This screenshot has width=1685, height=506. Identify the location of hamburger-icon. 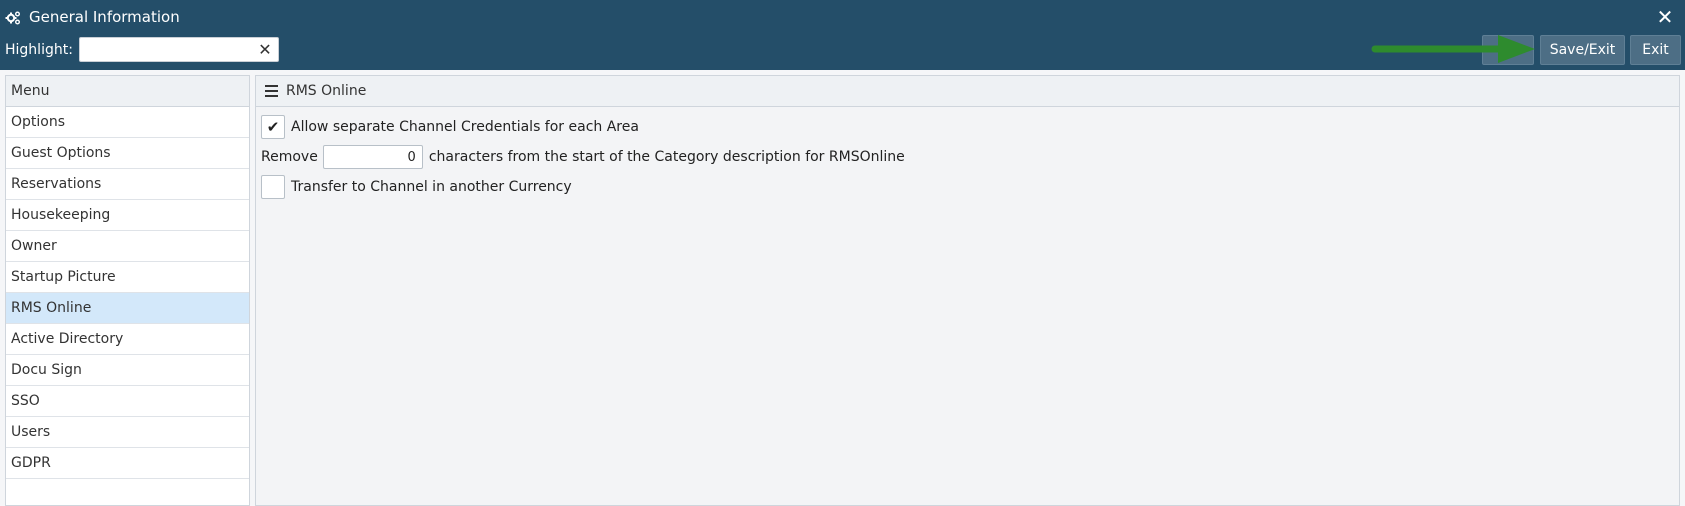
(271, 91).